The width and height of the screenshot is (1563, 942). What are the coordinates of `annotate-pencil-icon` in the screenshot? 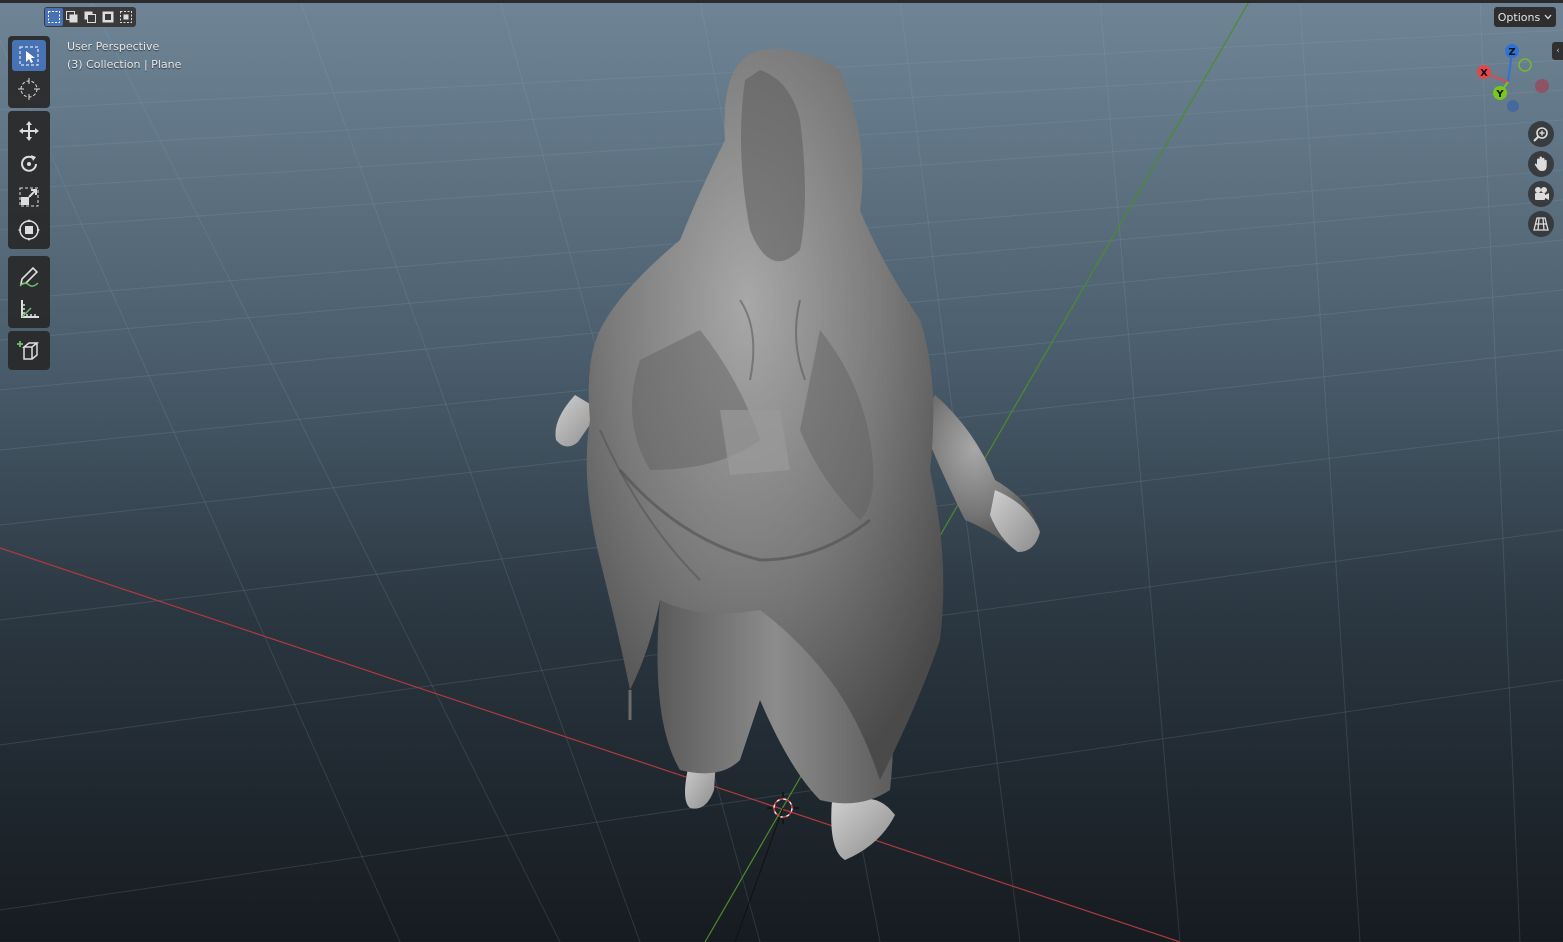 It's located at (29, 276).